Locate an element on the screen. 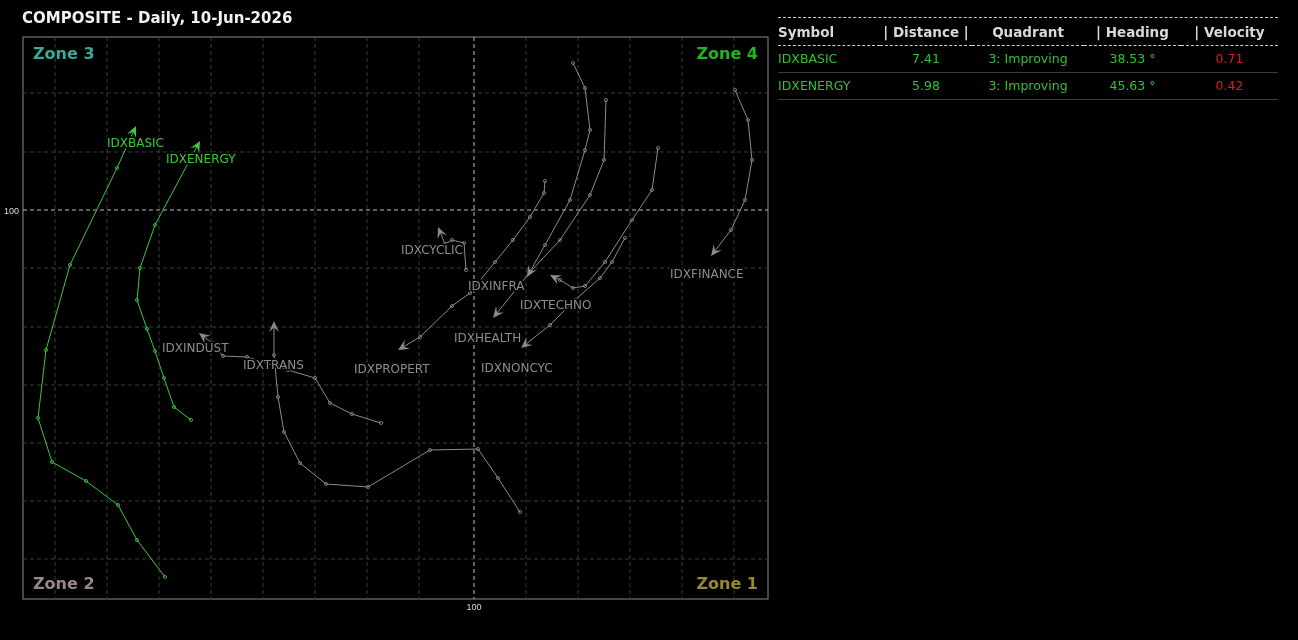 This screenshot has width=1298, height=640. sector-label: IDXBASIC is located at coordinates (135, 143).